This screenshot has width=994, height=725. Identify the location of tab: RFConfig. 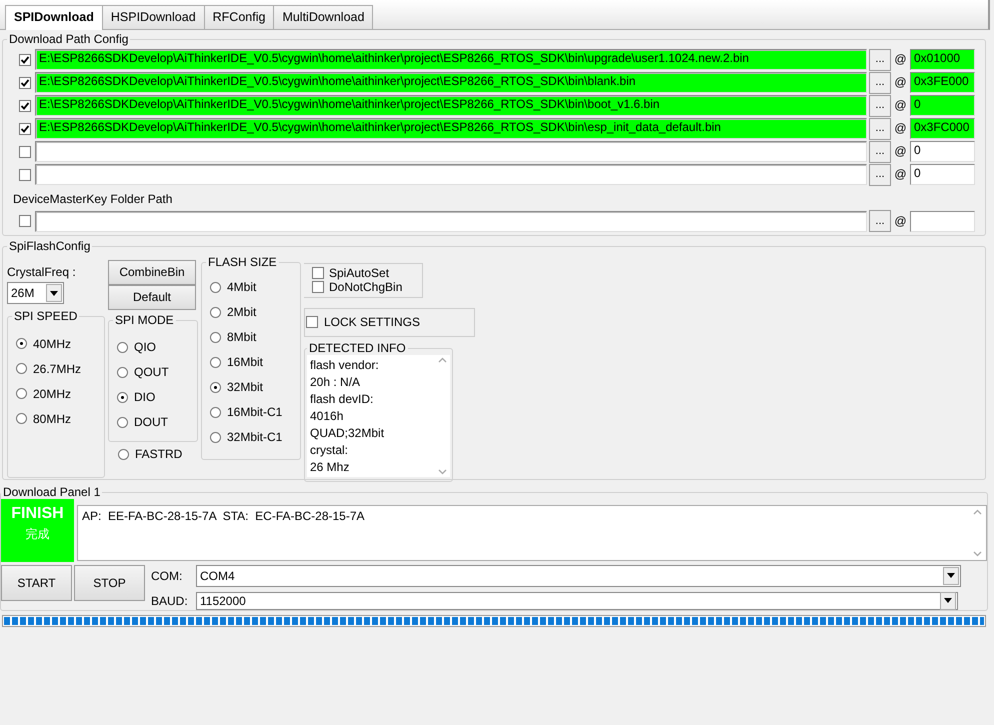
(239, 17).